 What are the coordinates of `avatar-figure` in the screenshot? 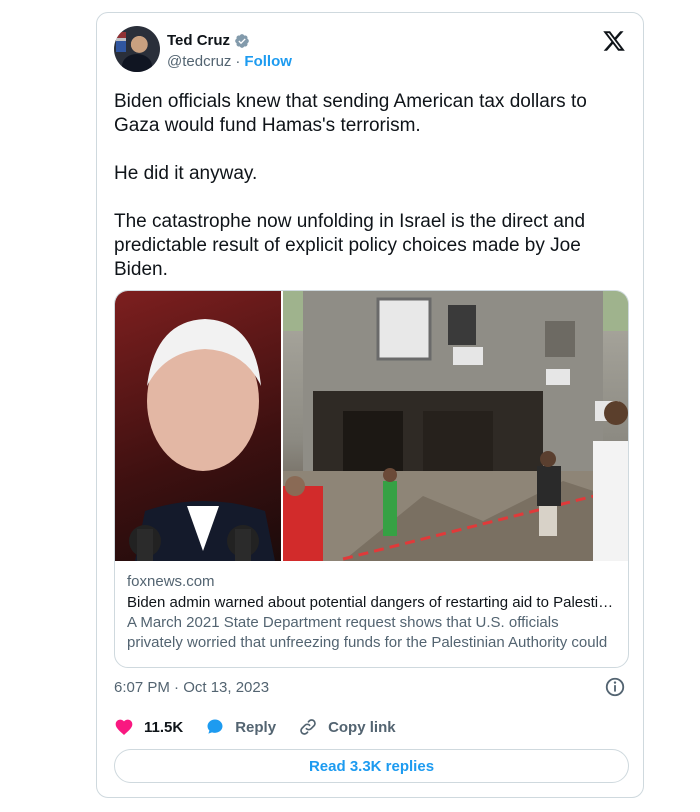 It's located at (137, 63).